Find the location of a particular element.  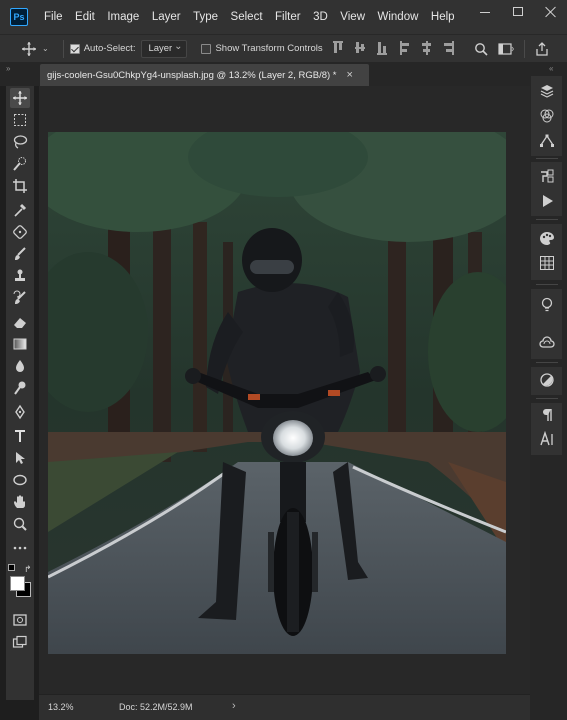

paragraph-icon is located at coordinates (547, 415).